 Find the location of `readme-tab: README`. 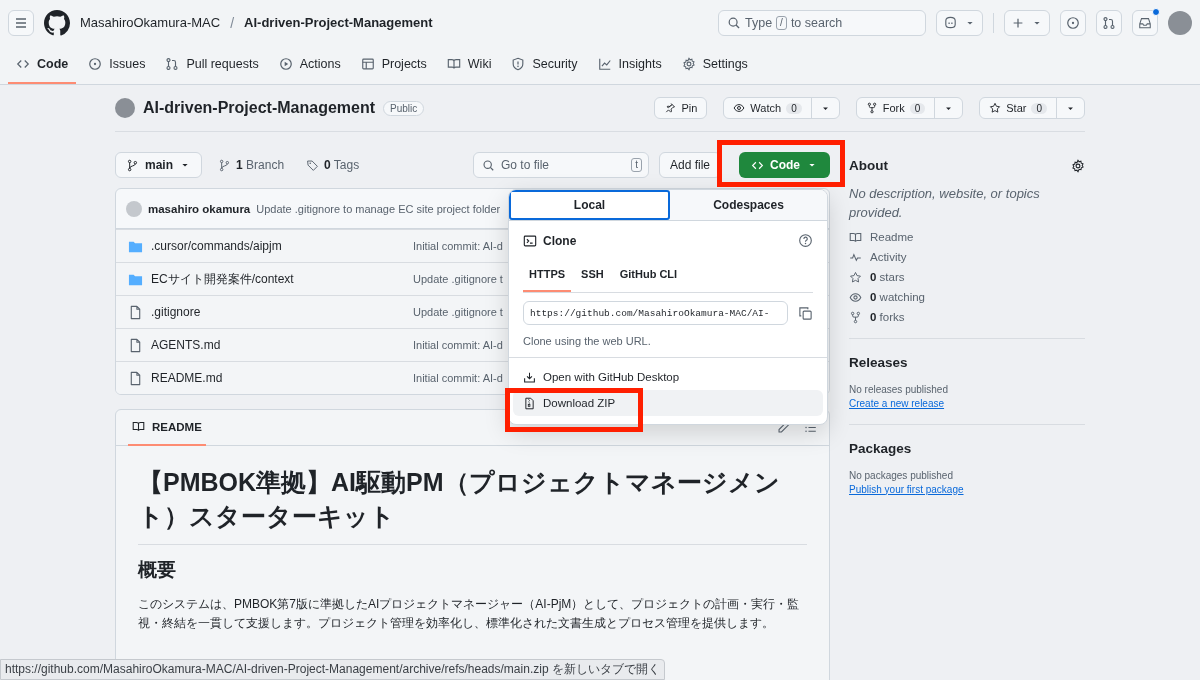

readme-tab: README is located at coordinates (167, 427).